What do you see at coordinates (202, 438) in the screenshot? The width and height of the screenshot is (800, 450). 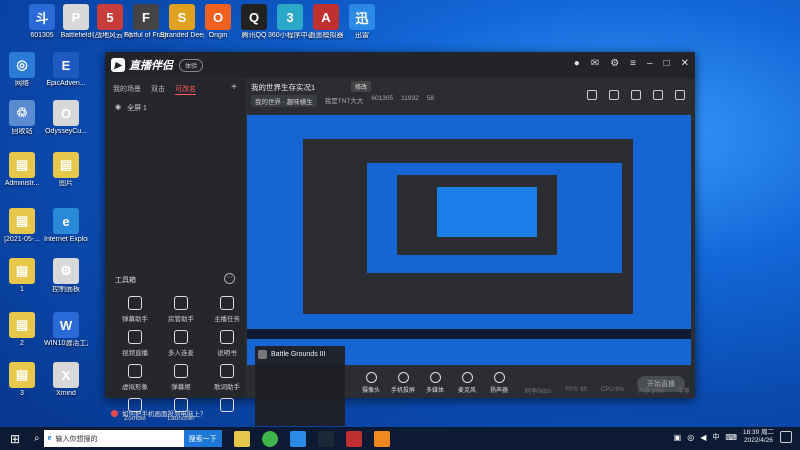 I see `search-button: 搜索一下` at bounding box center [202, 438].